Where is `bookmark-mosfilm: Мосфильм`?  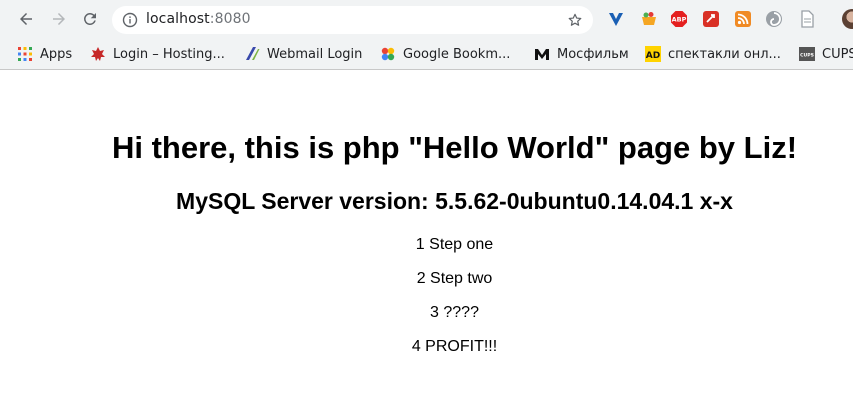 bookmark-mosfilm: Мосфильм is located at coordinates (581, 54).